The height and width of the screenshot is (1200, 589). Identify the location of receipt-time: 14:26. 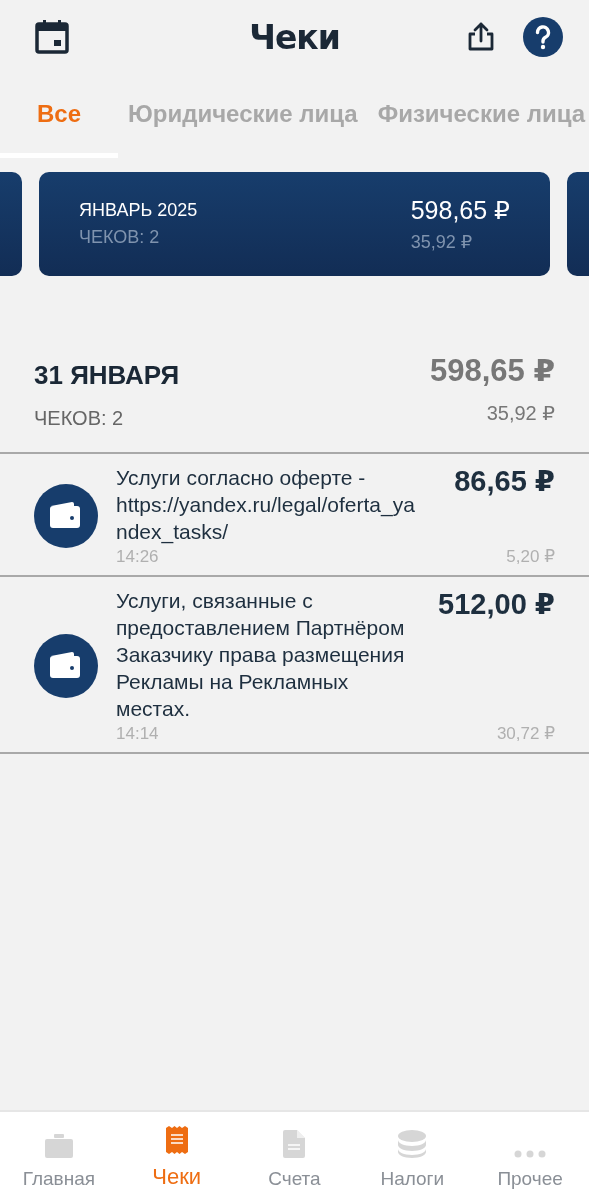
(138, 557).